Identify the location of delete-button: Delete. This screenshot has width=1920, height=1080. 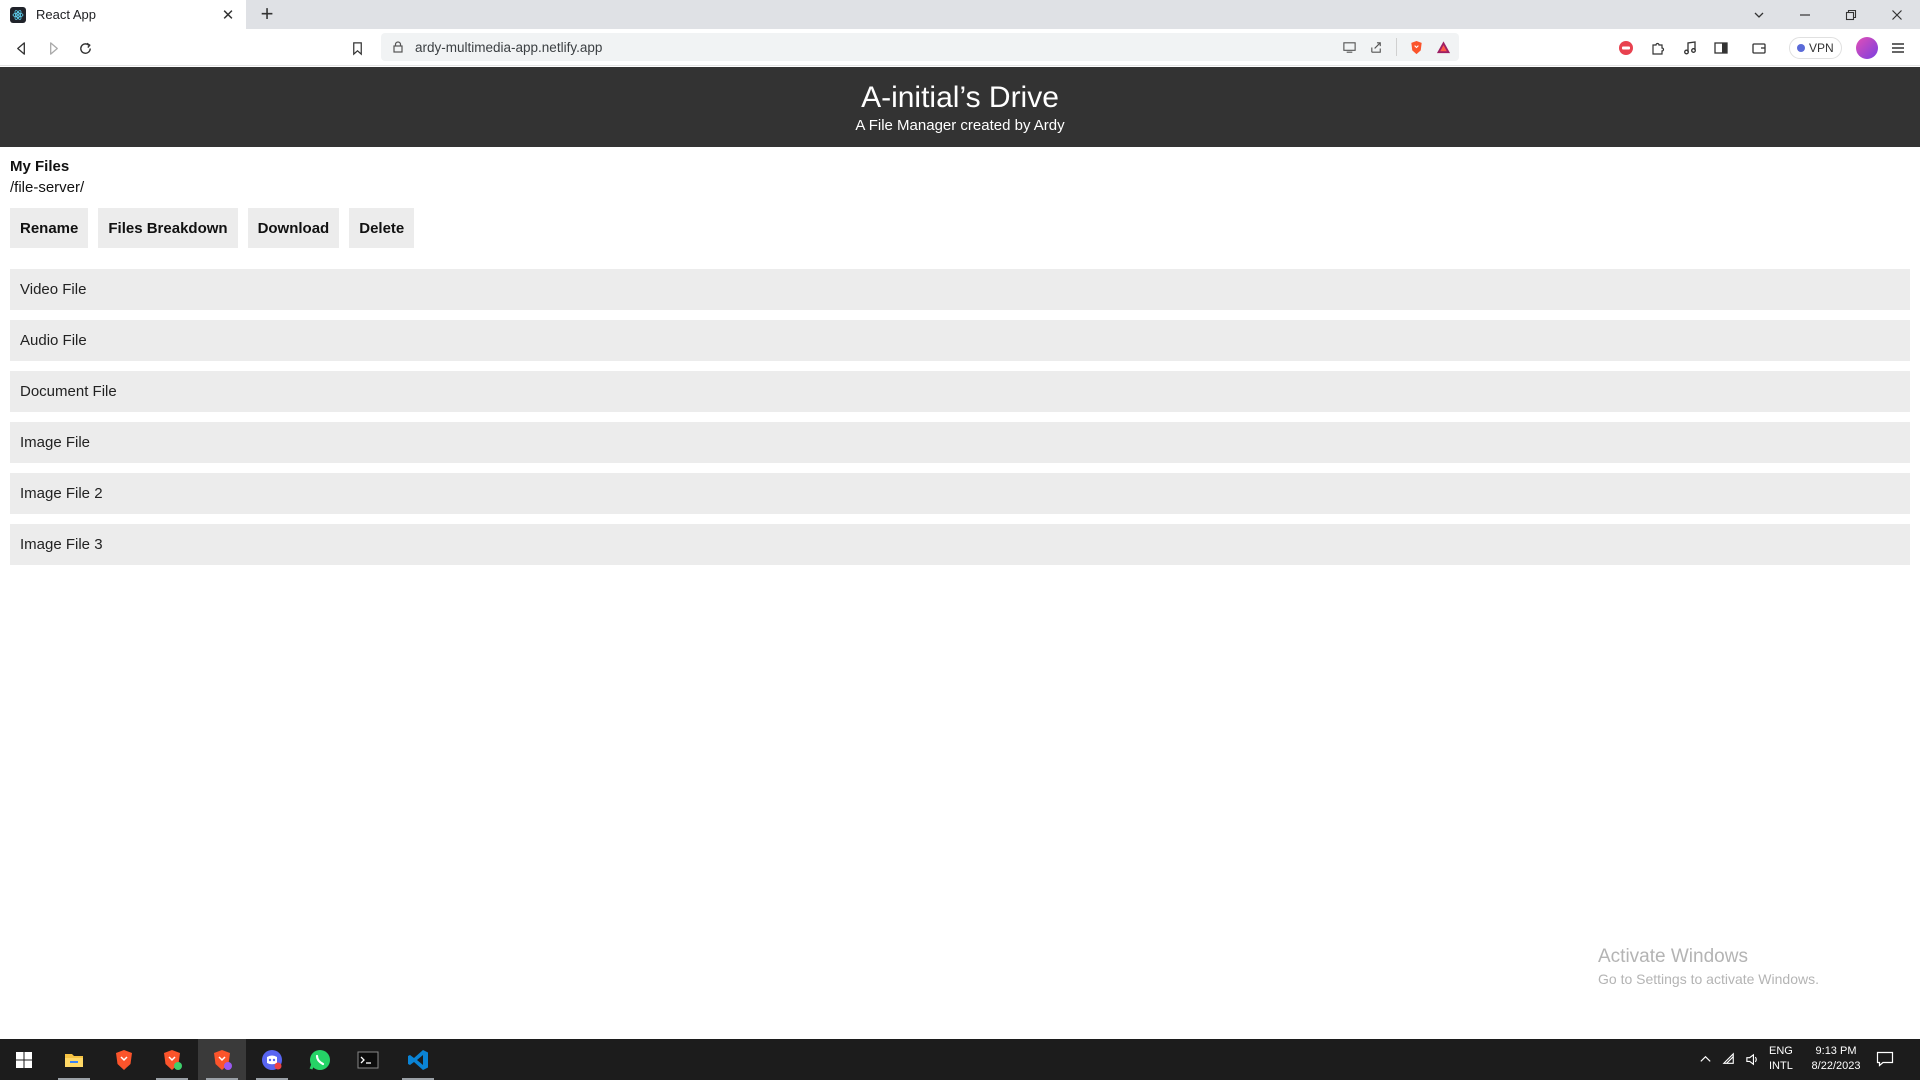
(382, 228).